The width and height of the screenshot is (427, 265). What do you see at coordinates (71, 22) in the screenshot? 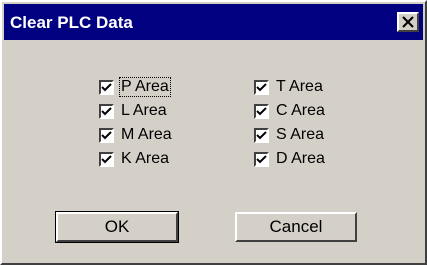
I see `dialog-title: Clear PLC Data` at bounding box center [71, 22].